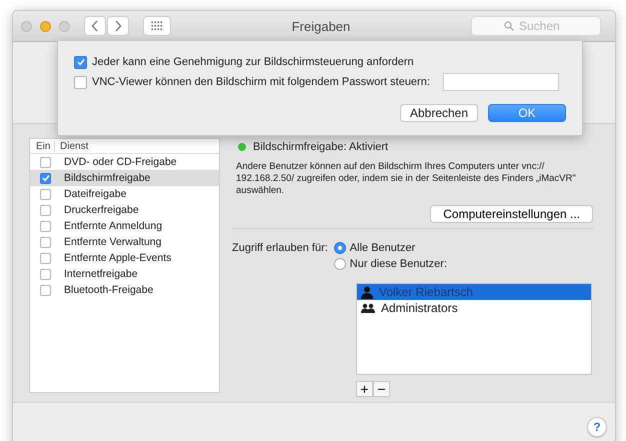  I want to click on back-button, so click(95, 26).